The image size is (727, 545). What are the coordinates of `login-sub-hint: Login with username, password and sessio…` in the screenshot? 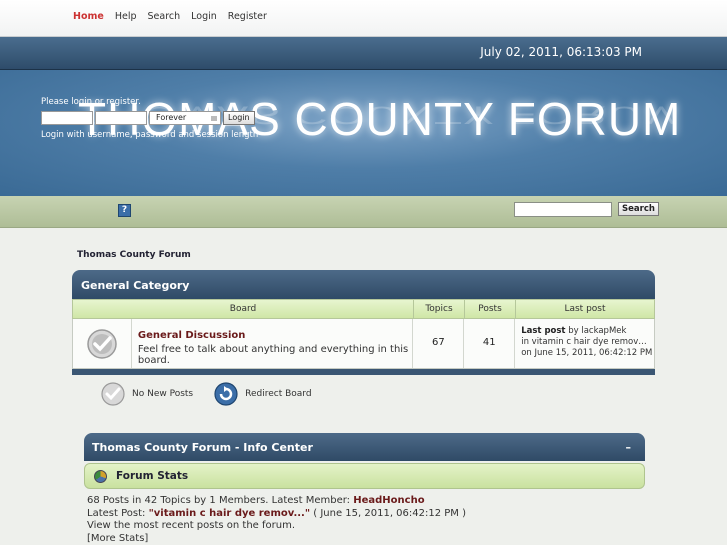 It's located at (150, 135).